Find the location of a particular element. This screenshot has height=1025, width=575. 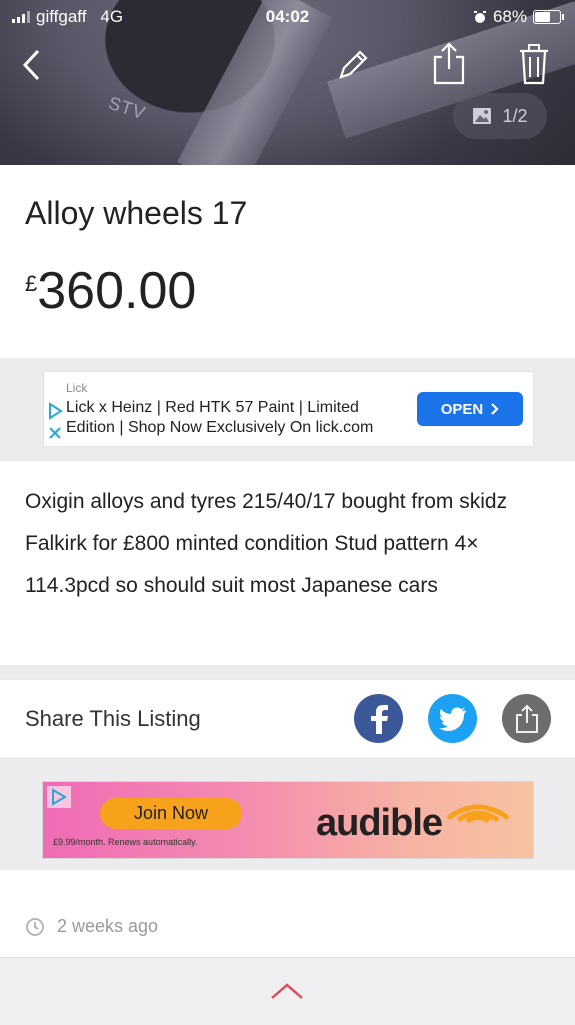

posted-time: 2 weeks ago is located at coordinates (91, 926).